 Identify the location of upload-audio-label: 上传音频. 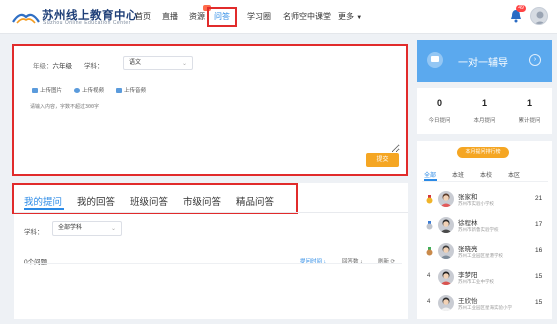
(135, 91).